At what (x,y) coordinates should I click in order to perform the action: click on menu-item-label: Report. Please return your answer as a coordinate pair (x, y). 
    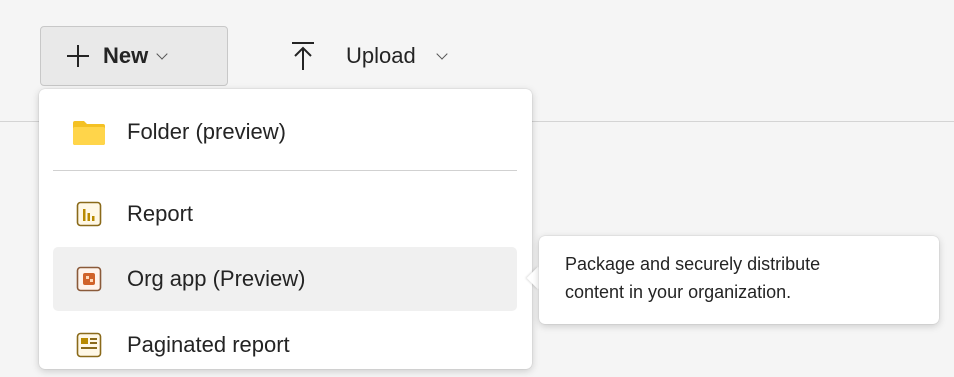
    Looking at the image, I should click on (160, 213).